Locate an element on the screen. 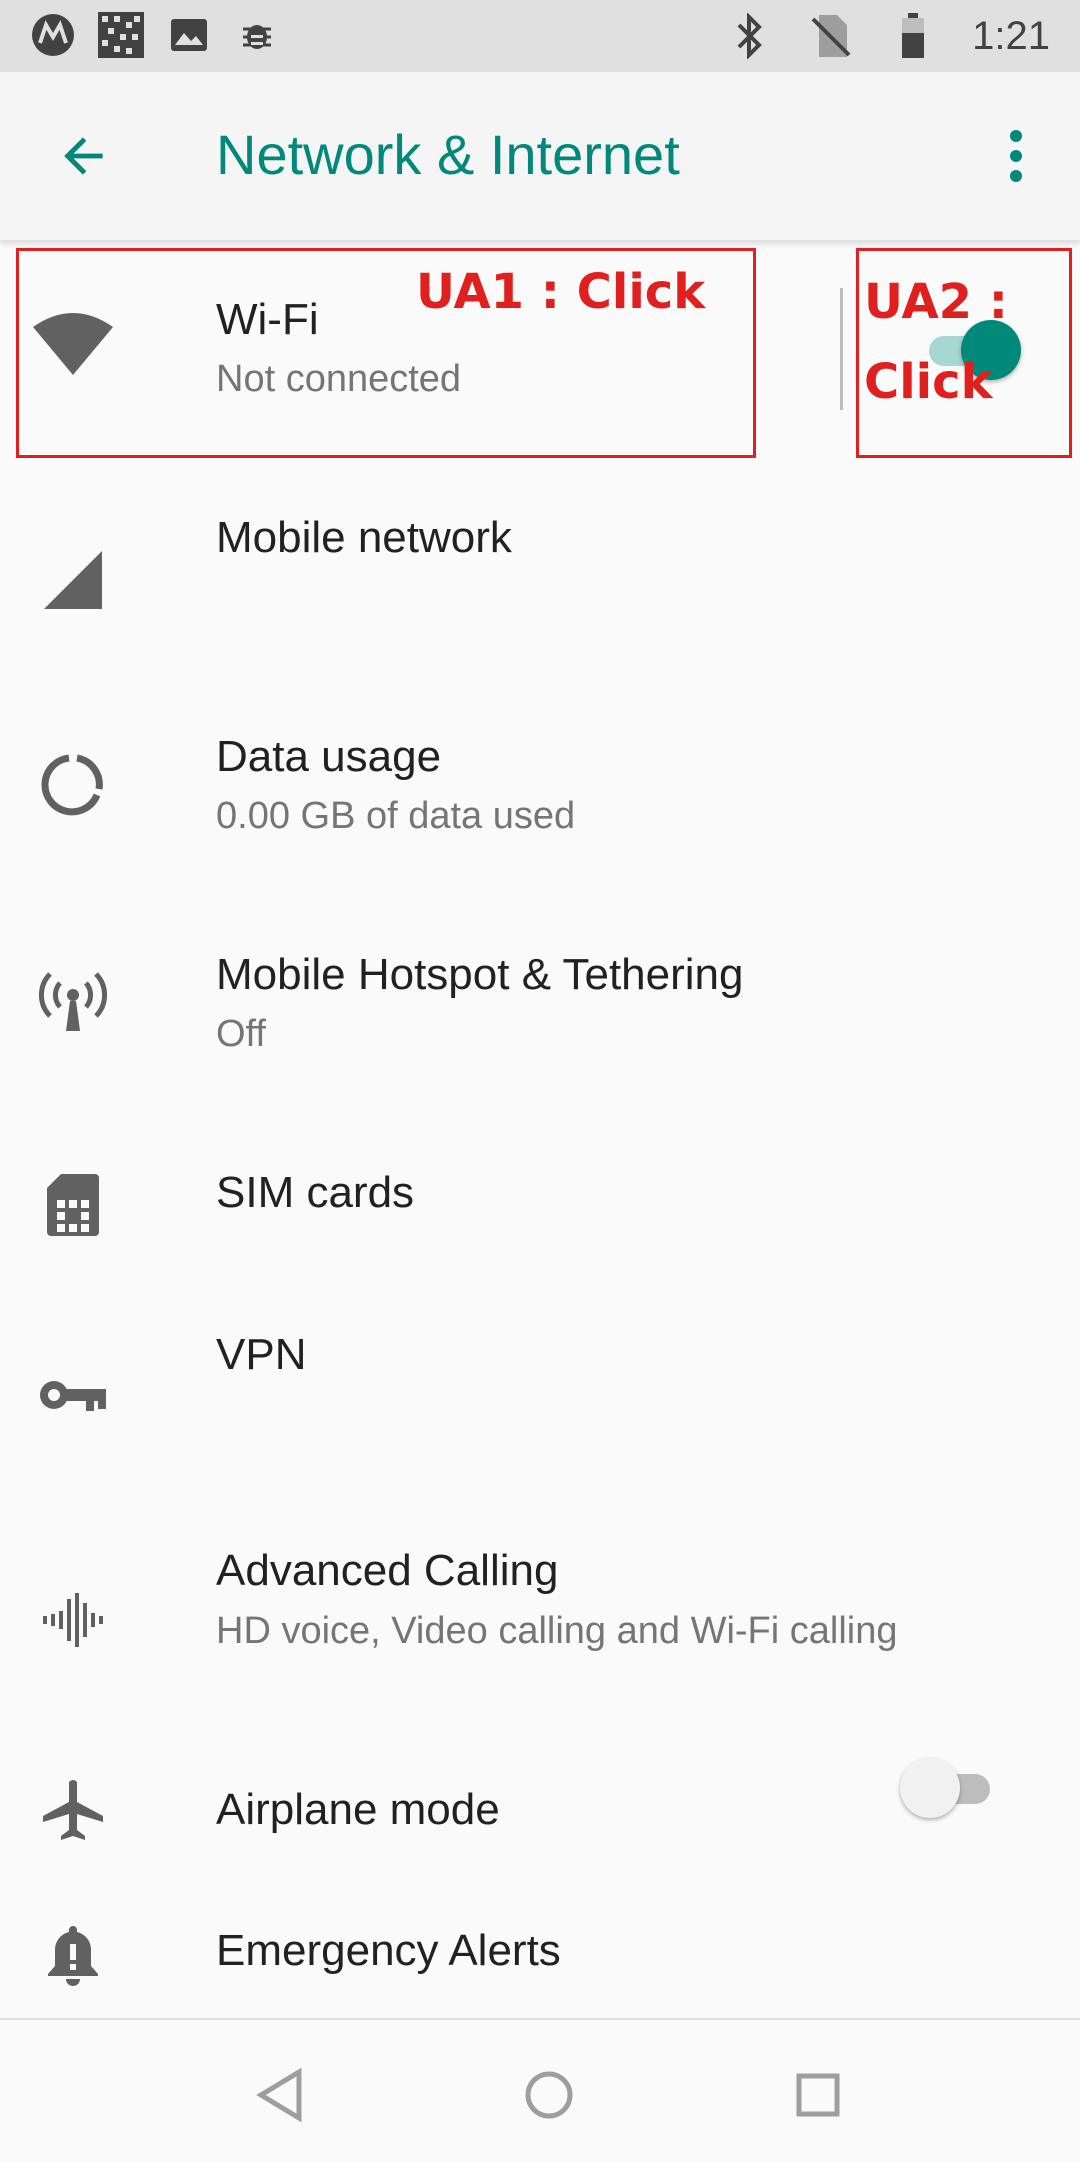  app-bar: Network & Internet is located at coordinates (540, 156).